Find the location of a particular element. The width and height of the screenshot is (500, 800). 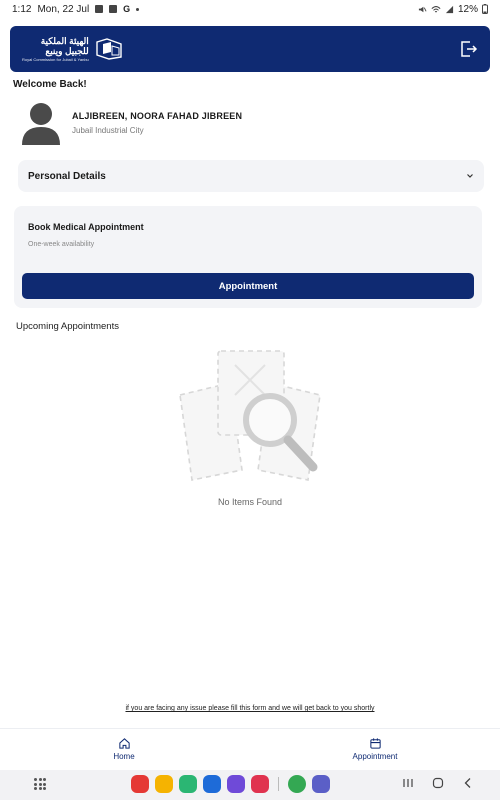

app-dock is located at coordinates (230, 784).